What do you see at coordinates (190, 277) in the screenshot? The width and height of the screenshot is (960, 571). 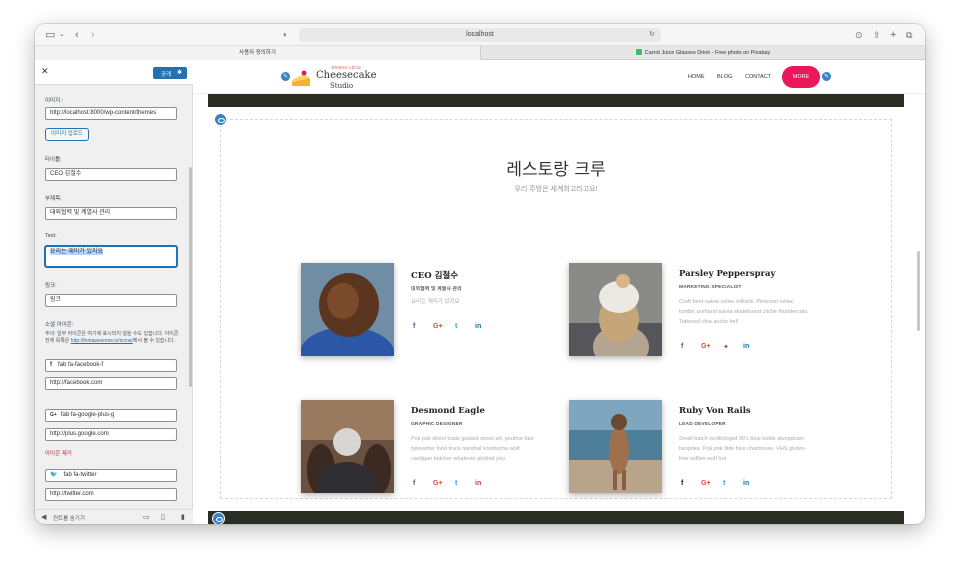 I see `panel-scrollbar` at bounding box center [190, 277].